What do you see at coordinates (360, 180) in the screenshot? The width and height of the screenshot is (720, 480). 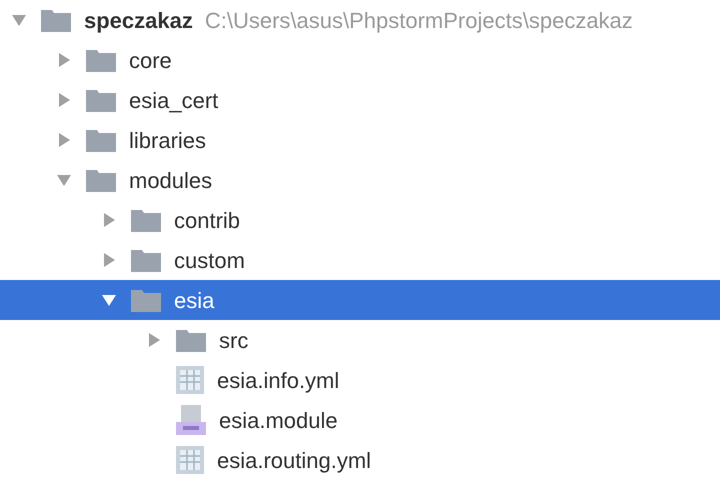 I see `tree-row: modules` at bounding box center [360, 180].